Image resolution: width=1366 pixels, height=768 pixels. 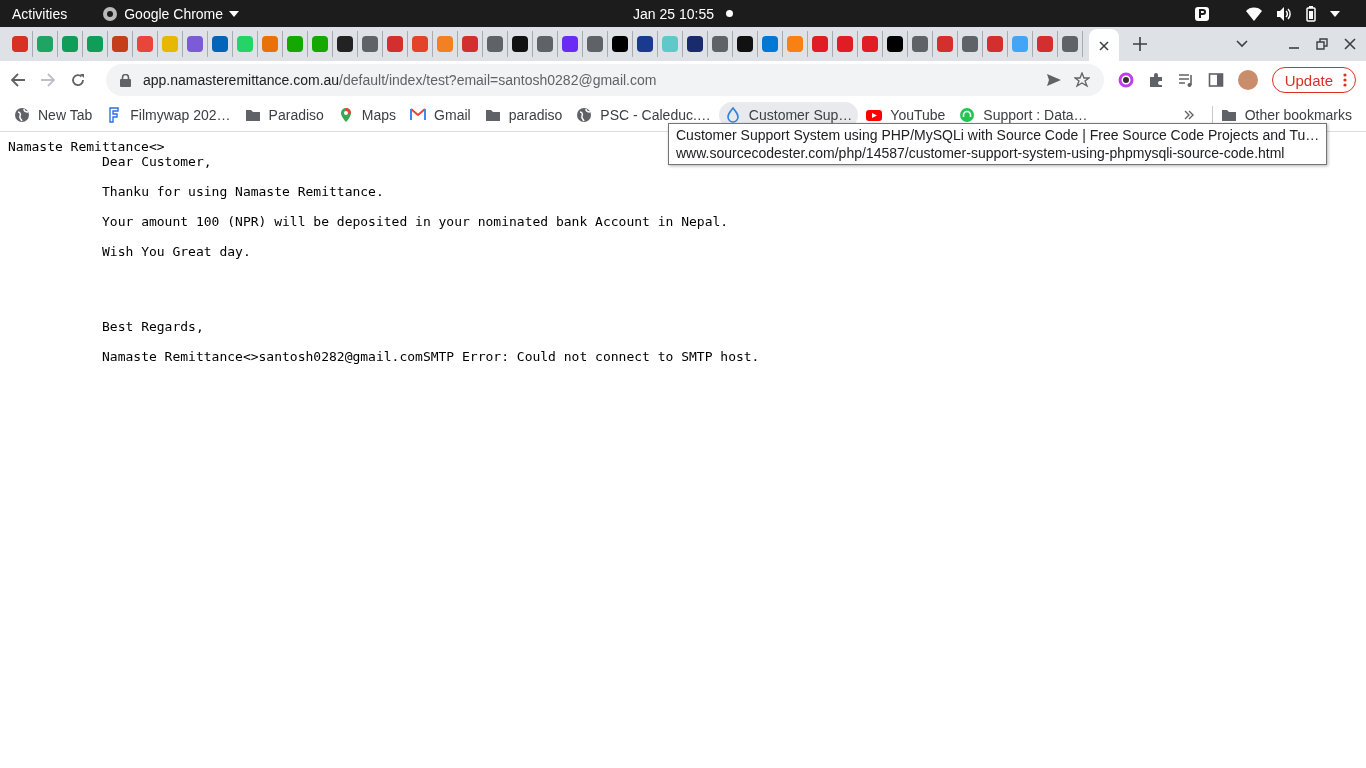 What do you see at coordinates (1202, 13) in the screenshot?
I see `parking-icon` at bounding box center [1202, 13].